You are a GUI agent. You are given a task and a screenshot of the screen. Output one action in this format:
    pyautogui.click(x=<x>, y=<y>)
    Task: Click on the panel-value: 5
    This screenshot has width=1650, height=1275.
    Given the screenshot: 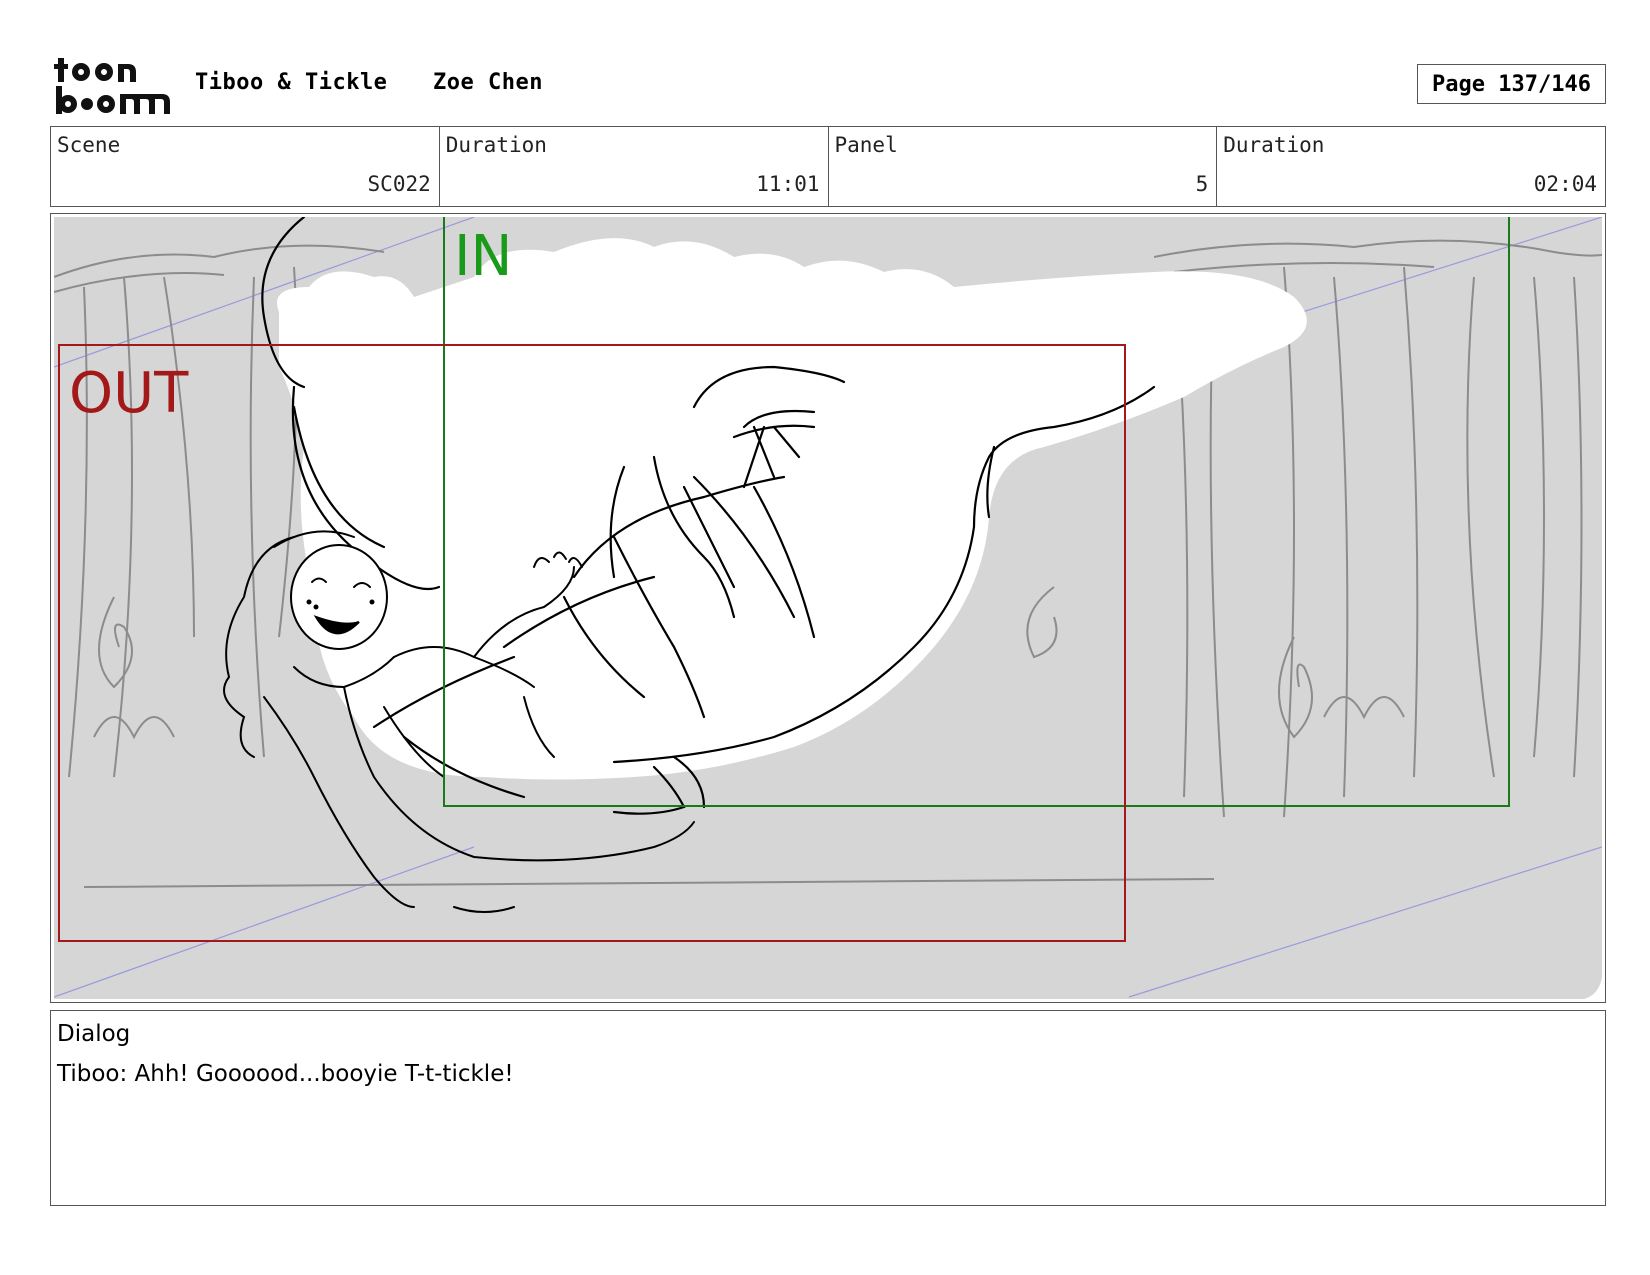 What is the action you would take?
    pyautogui.click(x=1202, y=184)
    